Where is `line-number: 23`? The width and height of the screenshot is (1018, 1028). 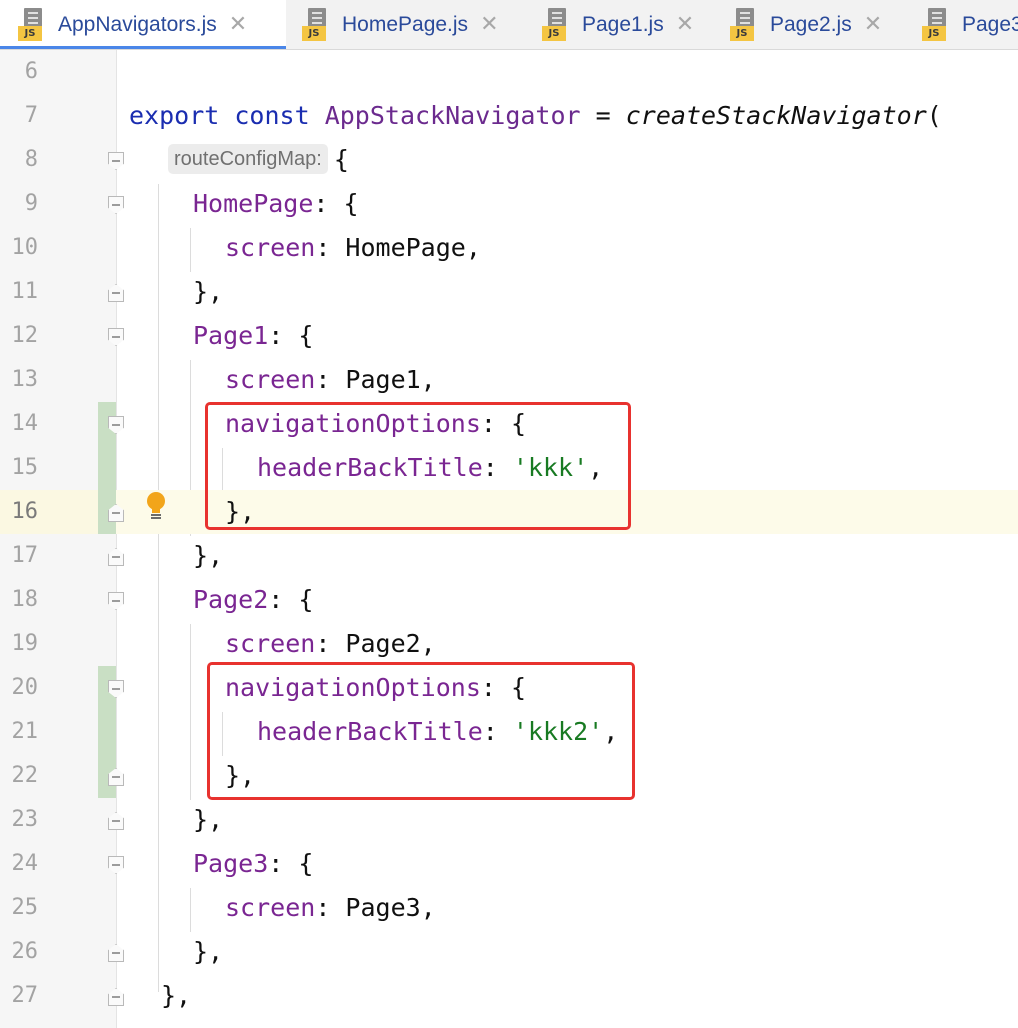
line-number: 23 is located at coordinates (25, 819).